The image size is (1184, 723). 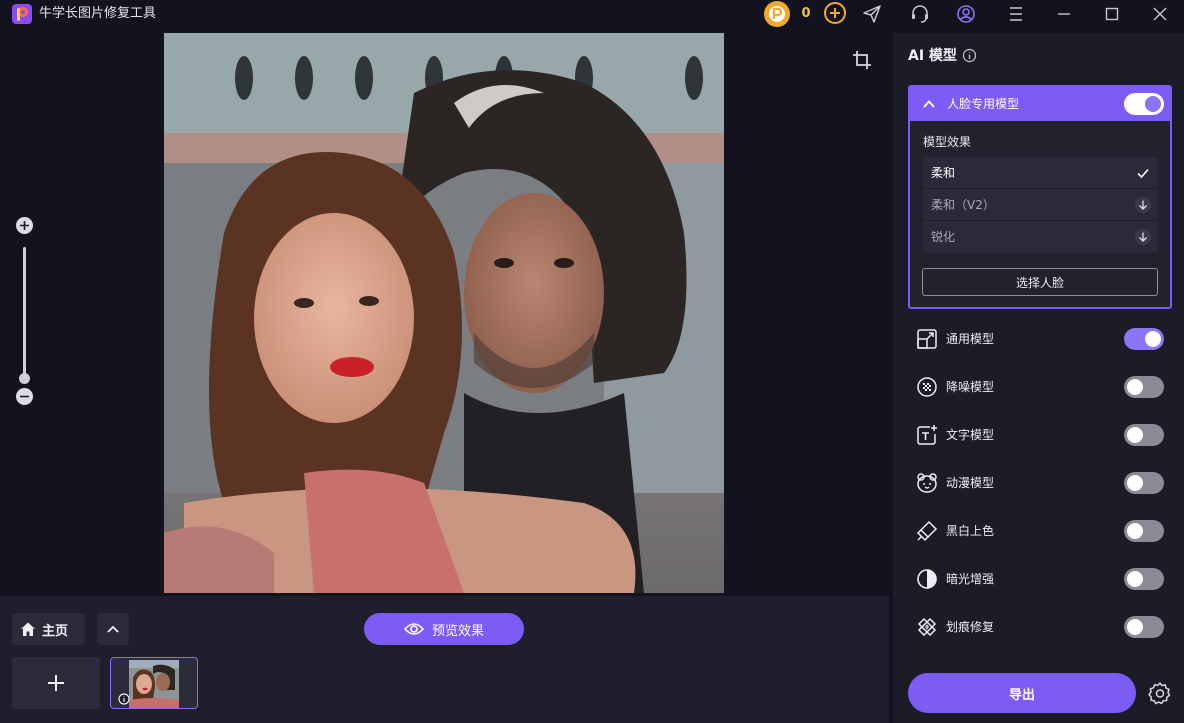 What do you see at coordinates (24, 378) in the screenshot?
I see `zoom-slider-handle` at bounding box center [24, 378].